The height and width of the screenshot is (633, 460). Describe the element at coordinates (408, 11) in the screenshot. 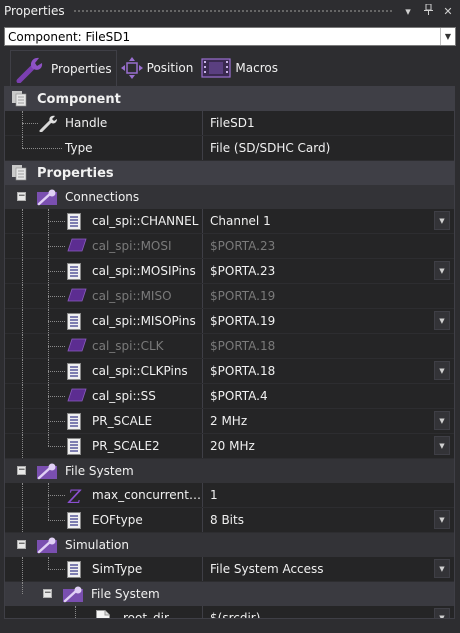

I see `window-position-button: ▾` at that location.